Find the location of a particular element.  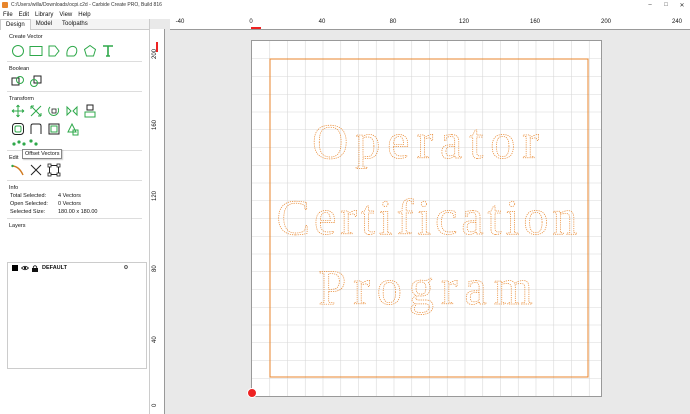

text-vector-line: Operator is located at coordinates (429, 141).